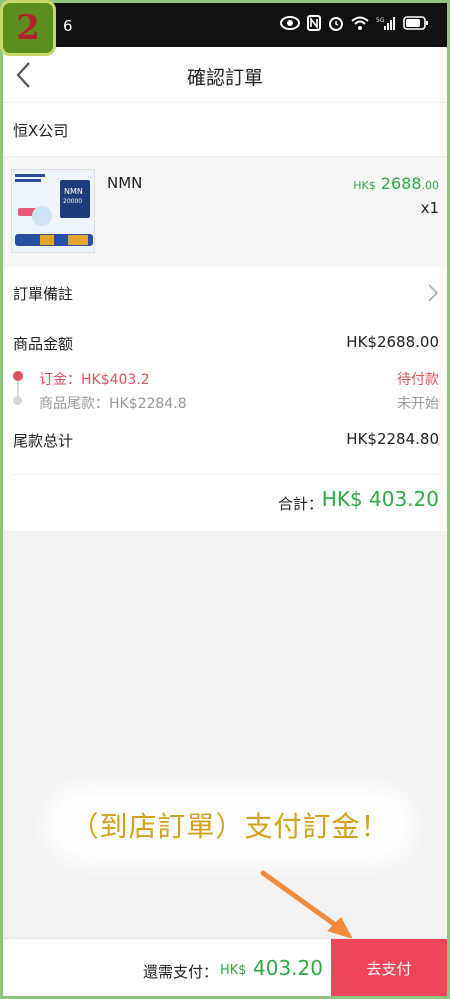  I want to click on amount-due-value: 403.20, so click(288, 968).